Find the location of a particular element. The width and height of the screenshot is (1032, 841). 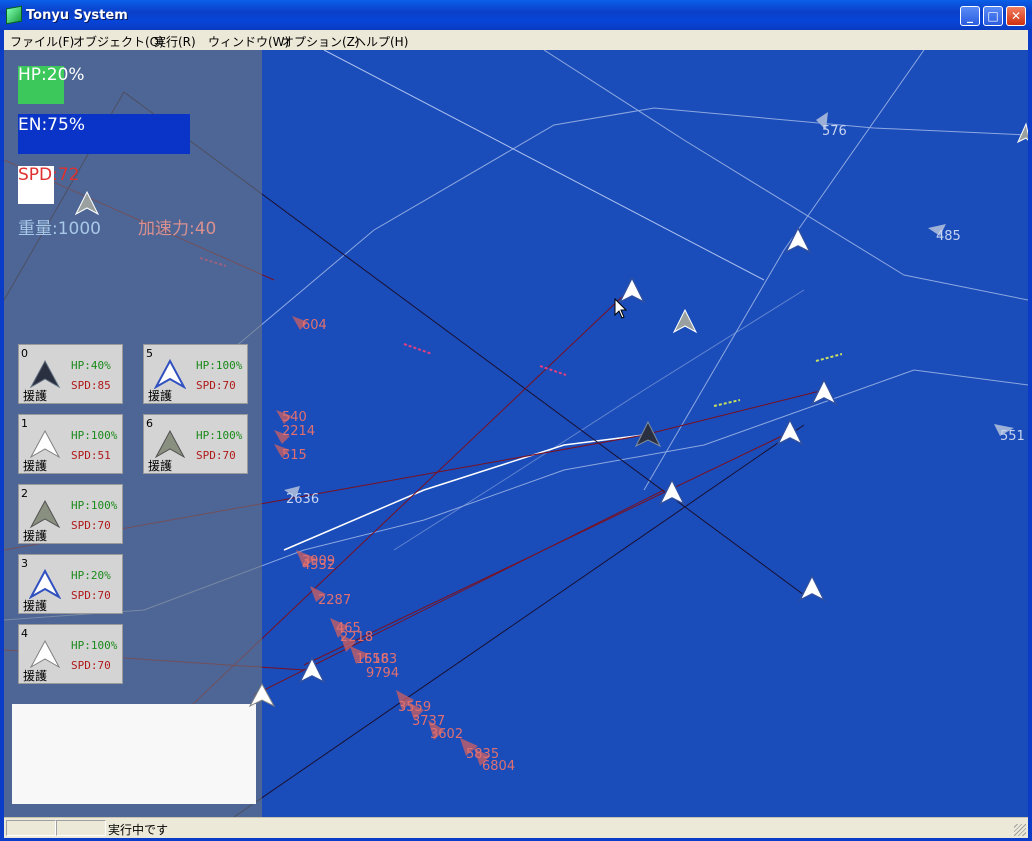

debris-id-label: 515 is located at coordinates (294, 455).